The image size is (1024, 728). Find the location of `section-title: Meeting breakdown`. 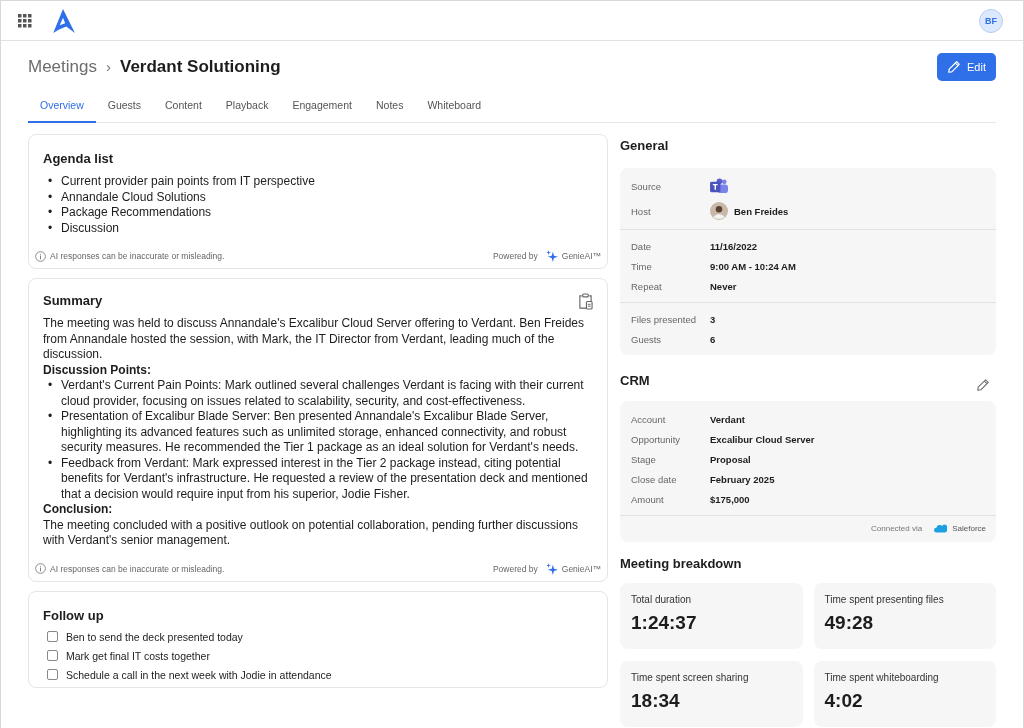

section-title: Meeting breakdown is located at coordinates (681, 563).